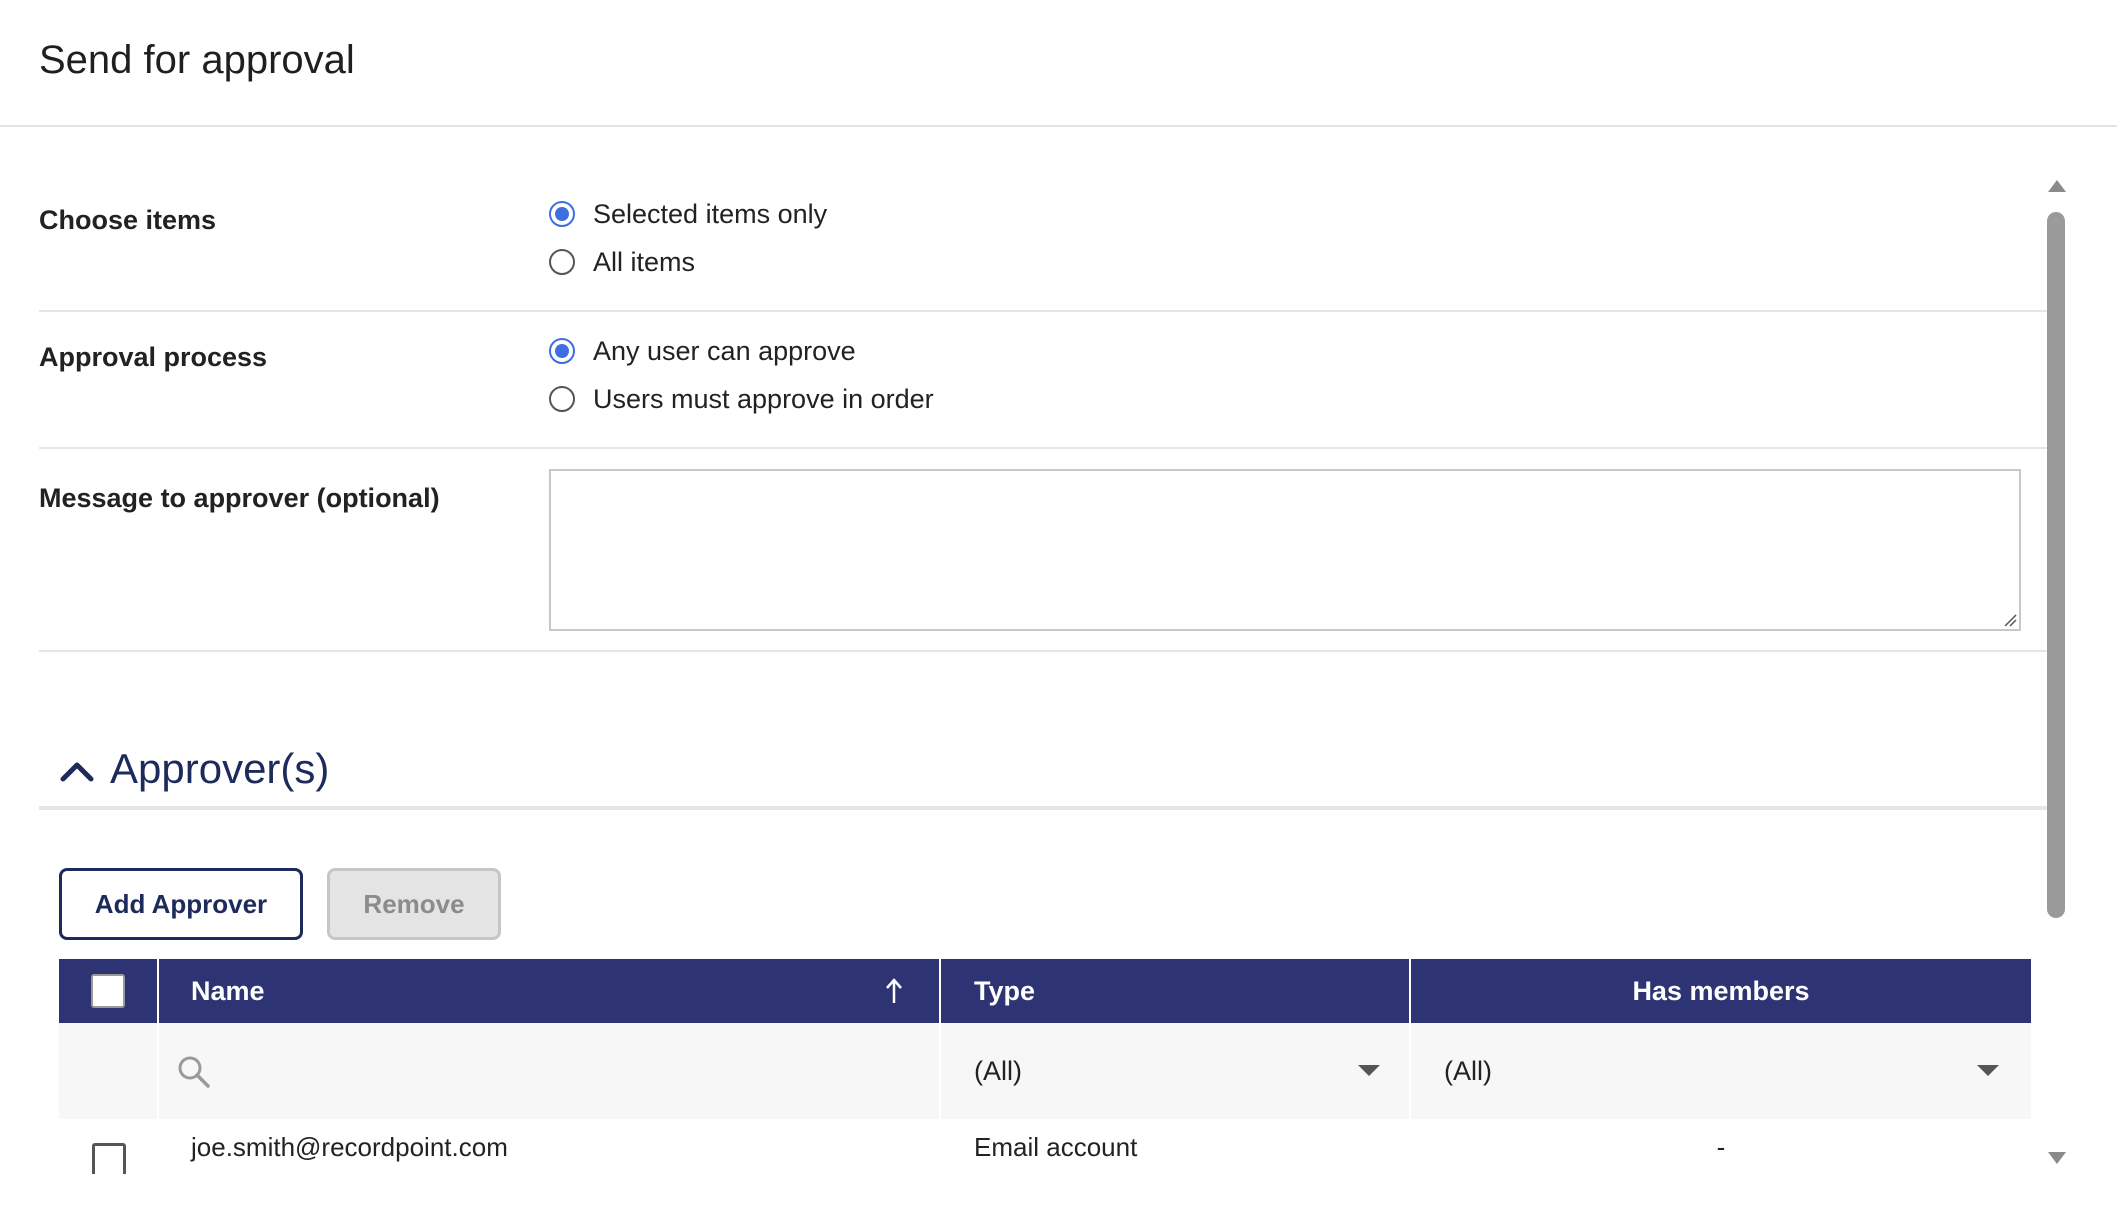 The image size is (2117, 1220). I want to click on row-select-cell, so click(109, 1146).